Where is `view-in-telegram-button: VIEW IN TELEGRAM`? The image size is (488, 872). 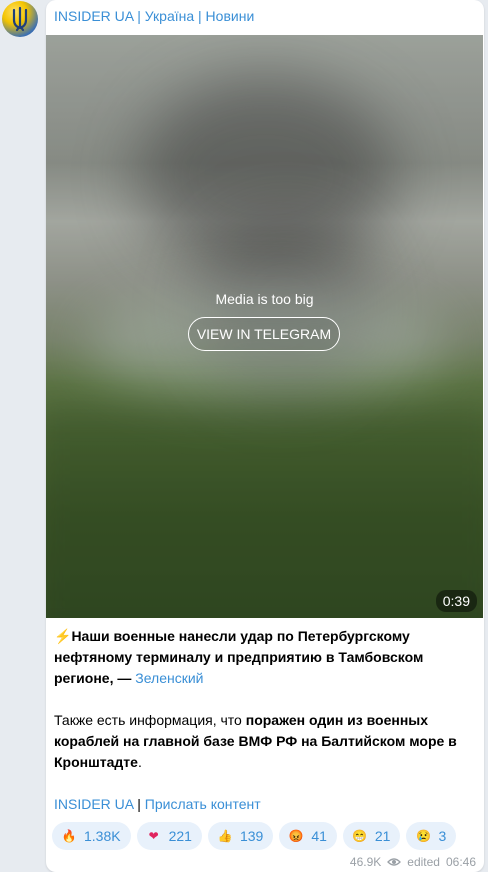 view-in-telegram-button: VIEW IN TELEGRAM is located at coordinates (264, 334).